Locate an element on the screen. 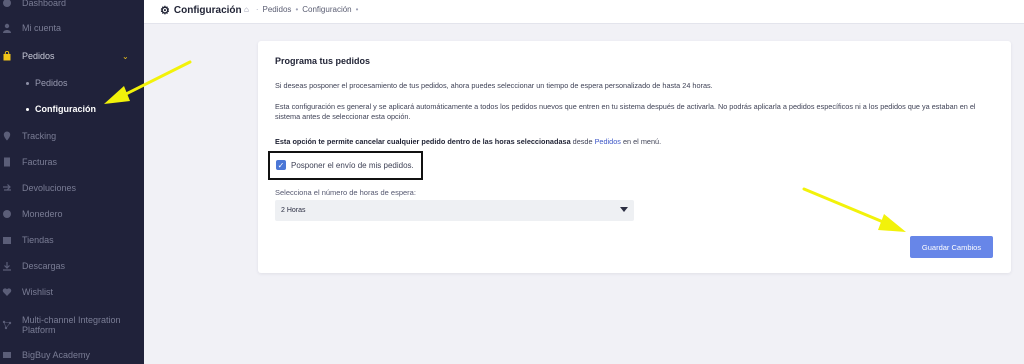 This screenshot has height=364, width=1024. bag-icon is located at coordinates (7, 56).